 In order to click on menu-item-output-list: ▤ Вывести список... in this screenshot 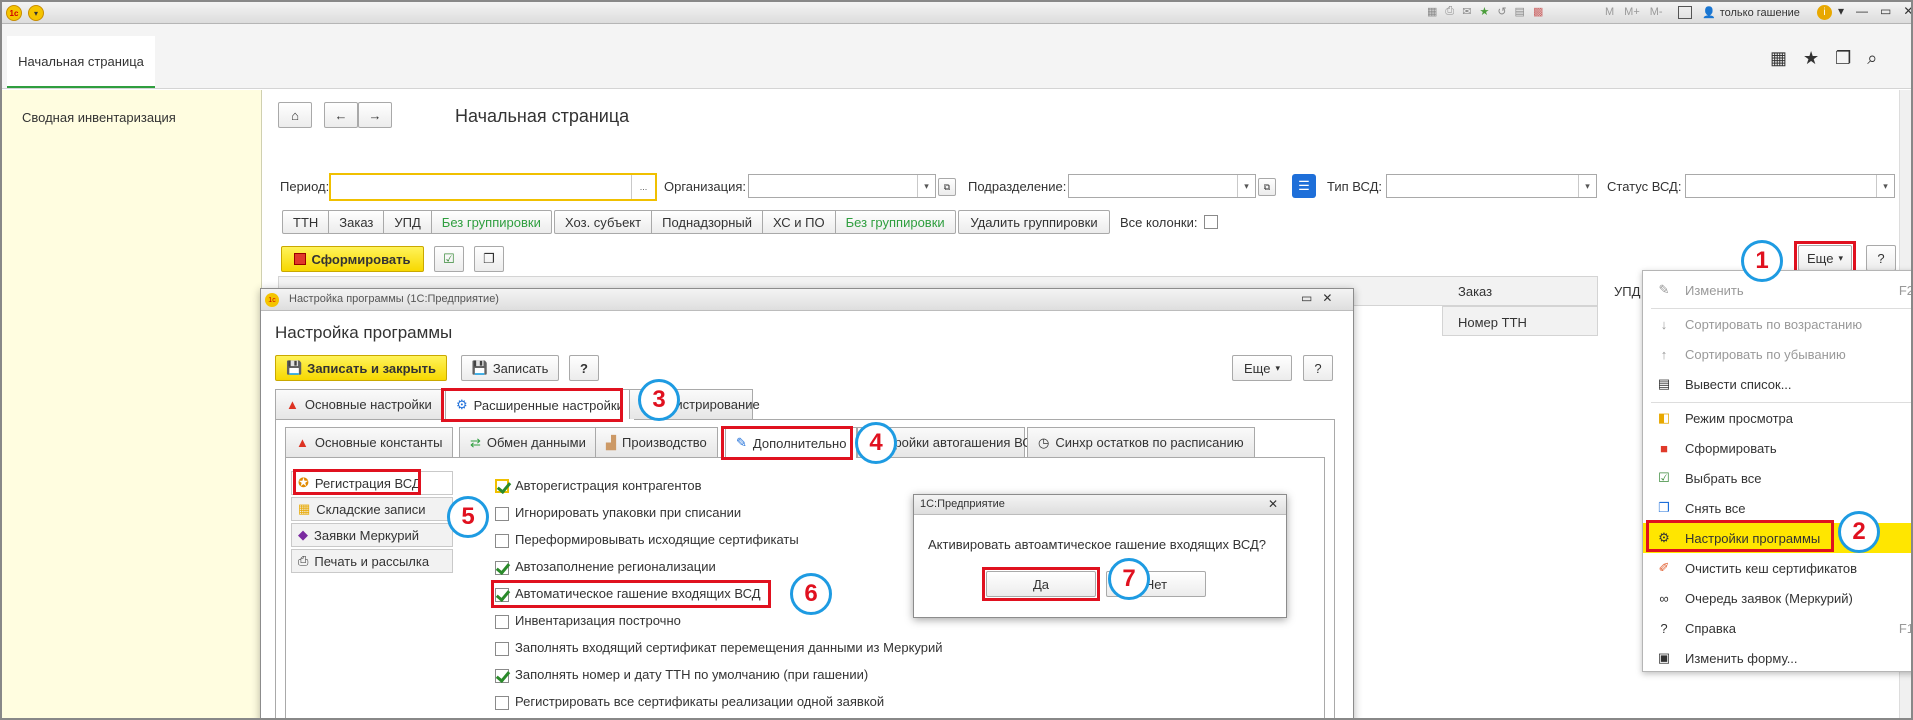, I will do `click(1777, 384)`.